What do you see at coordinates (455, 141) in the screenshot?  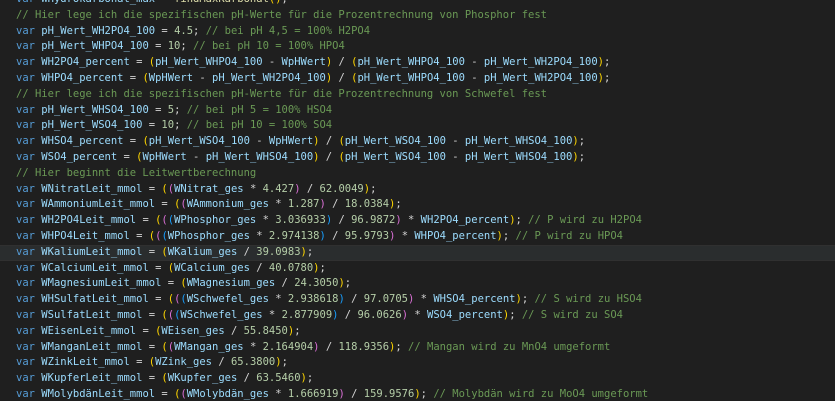 I see `code-token: -` at bounding box center [455, 141].